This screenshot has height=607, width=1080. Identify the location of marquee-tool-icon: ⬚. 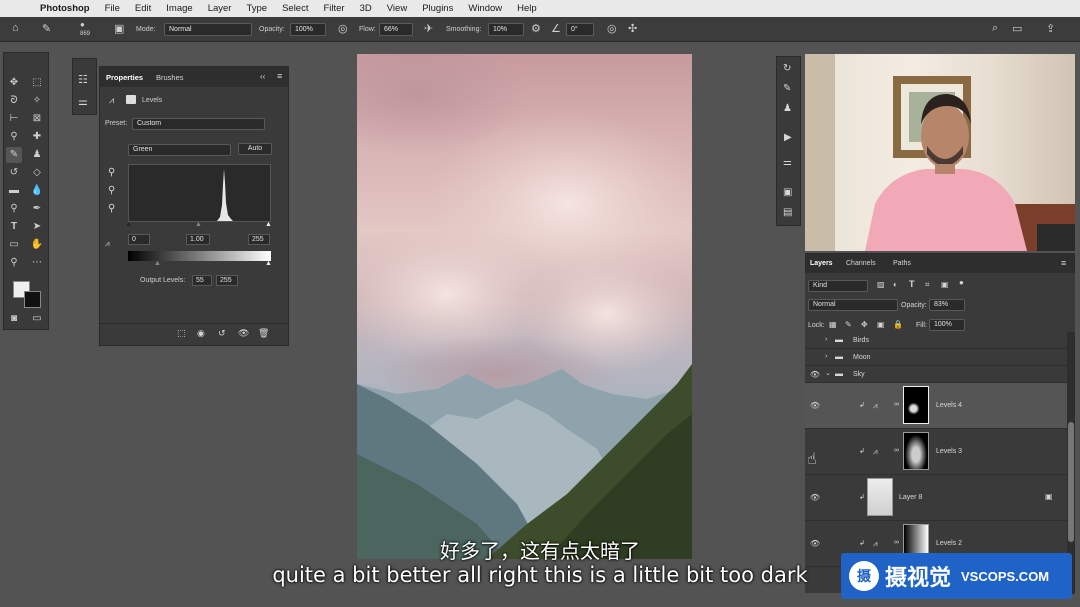
(37, 83).